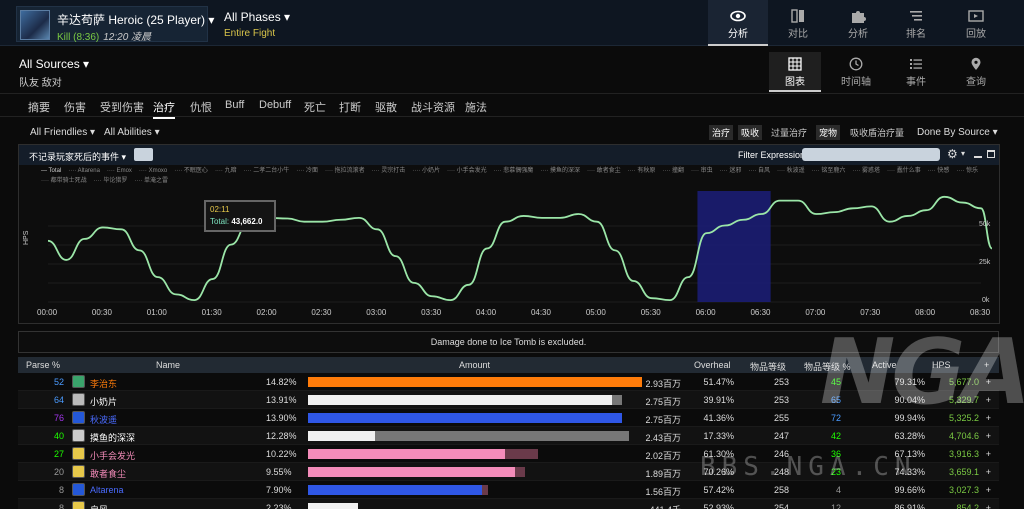 Image resolution: width=1024 pixels, height=509 pixels. What do you see at coordinates (433, 107) in the screenshot?
I see `tab-resources: 战斗资源` at bounding box center [433, 107].